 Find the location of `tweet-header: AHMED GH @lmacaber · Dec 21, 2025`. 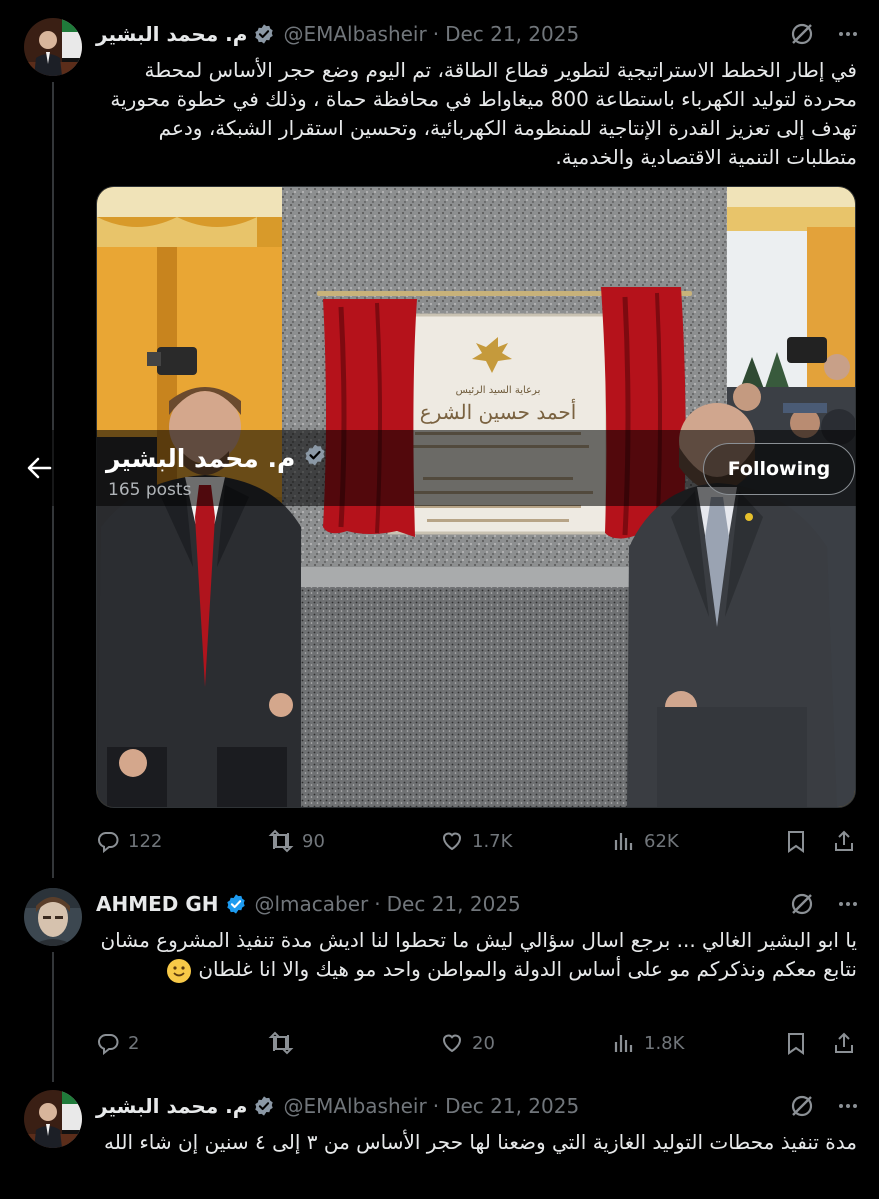

tweet-header: AHMED GH @lmacaber · Dec 21, 2025 is located at coordinates (477, 904).